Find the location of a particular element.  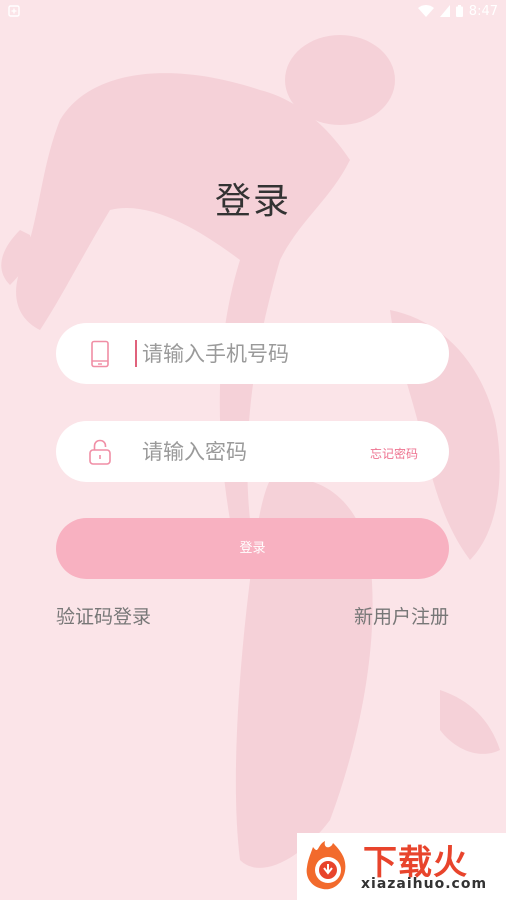

sms-login-link: 验证码登录 is located at coordinates (103, 615).